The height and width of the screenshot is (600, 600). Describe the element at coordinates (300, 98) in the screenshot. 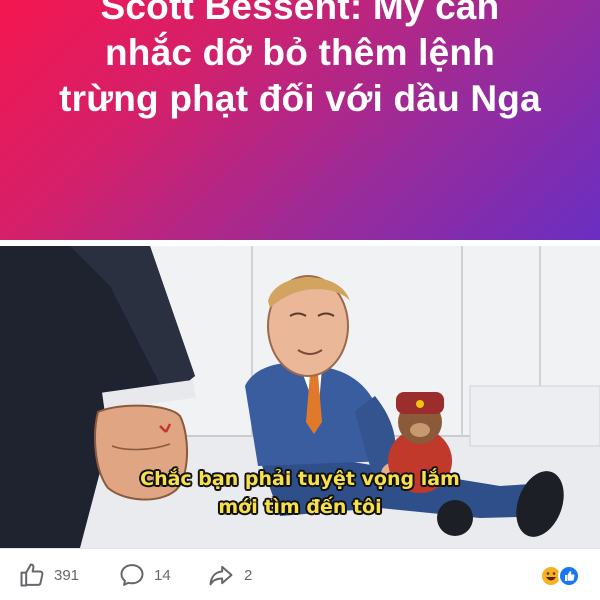

I see `headline-line-3: trừng phạt đối với dầu Nga` at that location.